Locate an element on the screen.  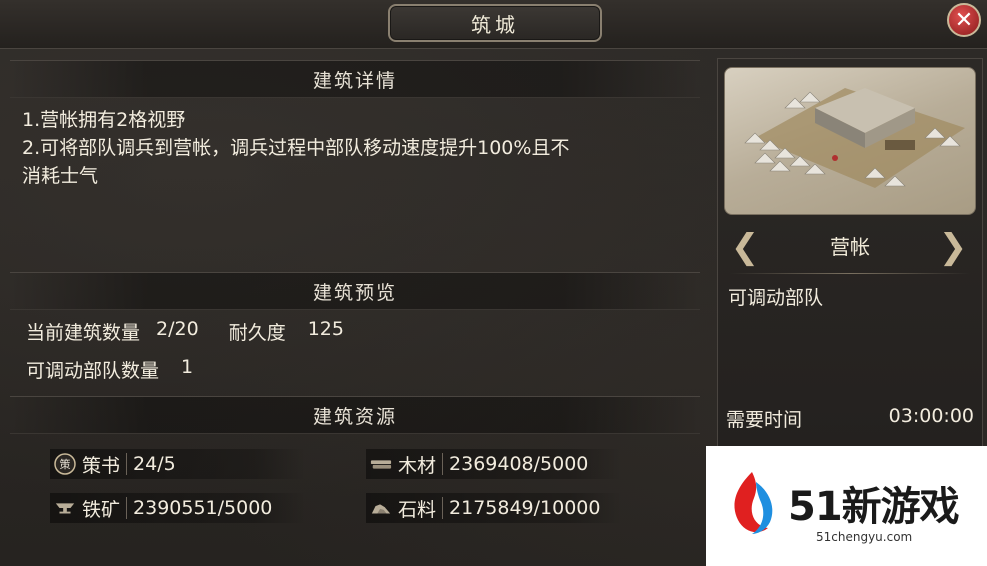
preview-row-count: 当前建筑数量 2/20 耐久度 125 is located at coordinates (185, 331).